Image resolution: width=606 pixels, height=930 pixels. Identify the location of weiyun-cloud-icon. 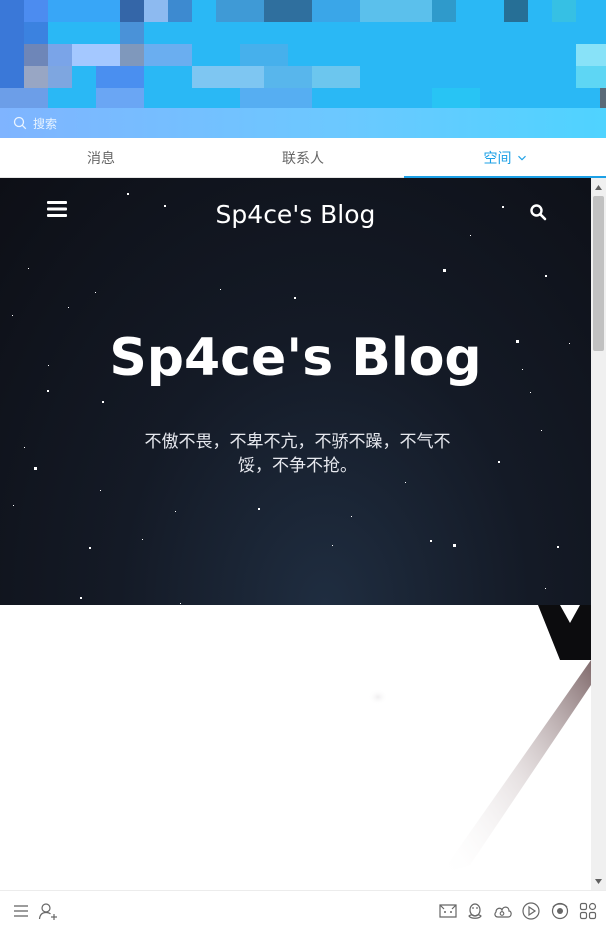
(503, 911).